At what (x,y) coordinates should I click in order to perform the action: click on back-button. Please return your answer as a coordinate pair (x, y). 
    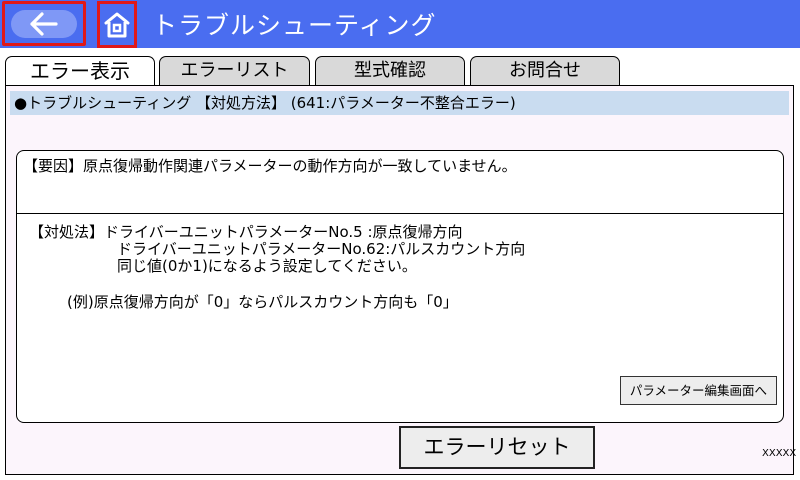
    Looking at the image, I should click on (44, 23).